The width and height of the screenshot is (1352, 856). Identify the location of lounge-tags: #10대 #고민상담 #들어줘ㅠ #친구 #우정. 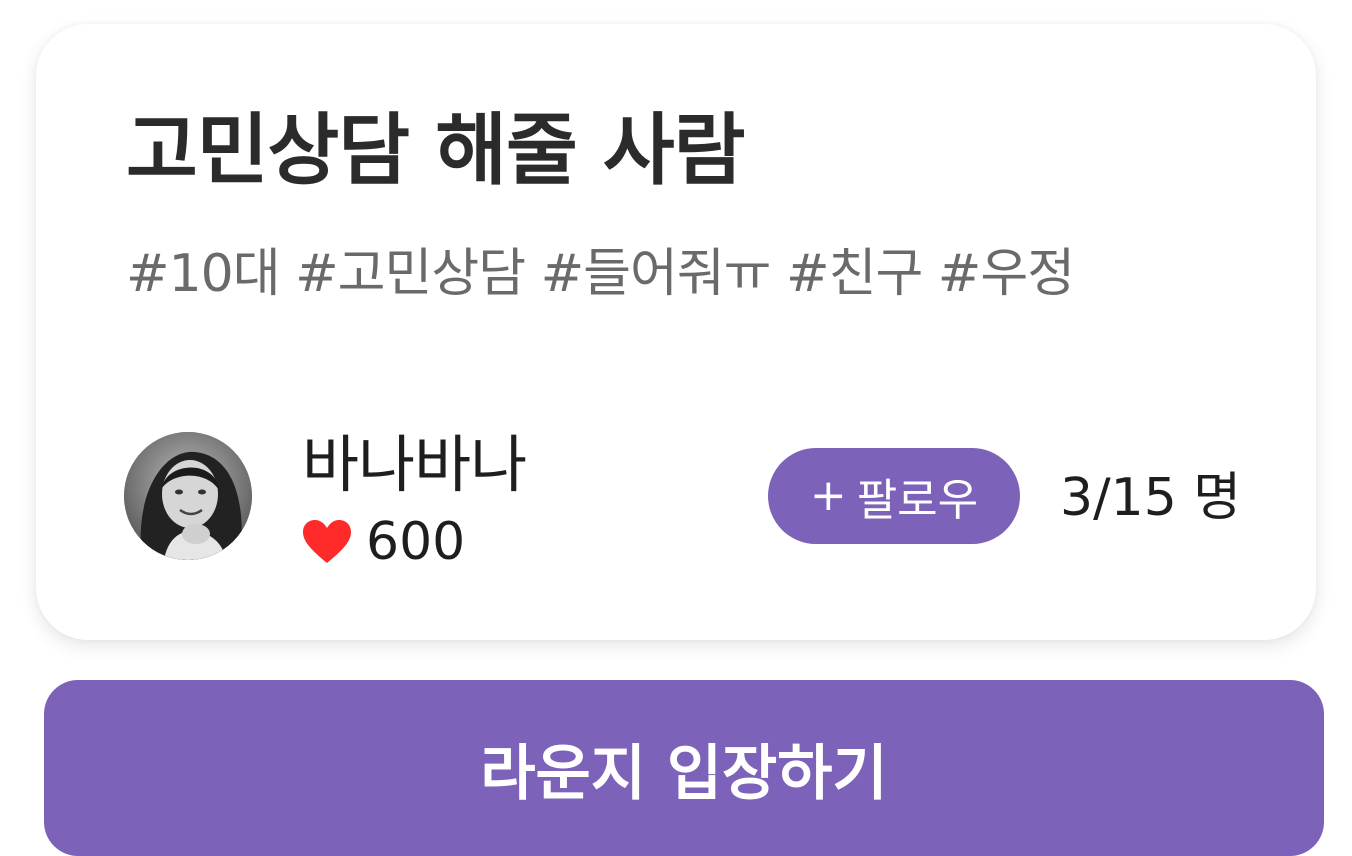
(600, 274).